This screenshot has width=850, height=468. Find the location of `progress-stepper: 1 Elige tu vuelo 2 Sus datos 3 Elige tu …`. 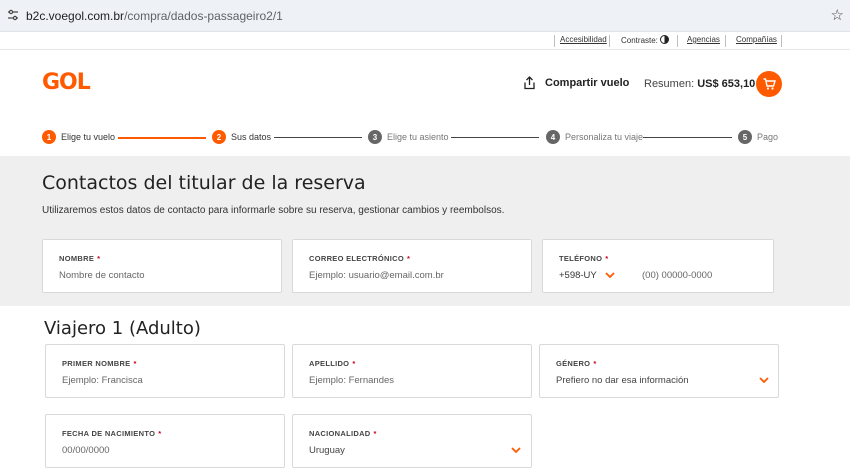

progress-stepper: 1 Elige tu vuelo 2 Sus datos 3 Elige tu … is located at coordinates (425, 137).